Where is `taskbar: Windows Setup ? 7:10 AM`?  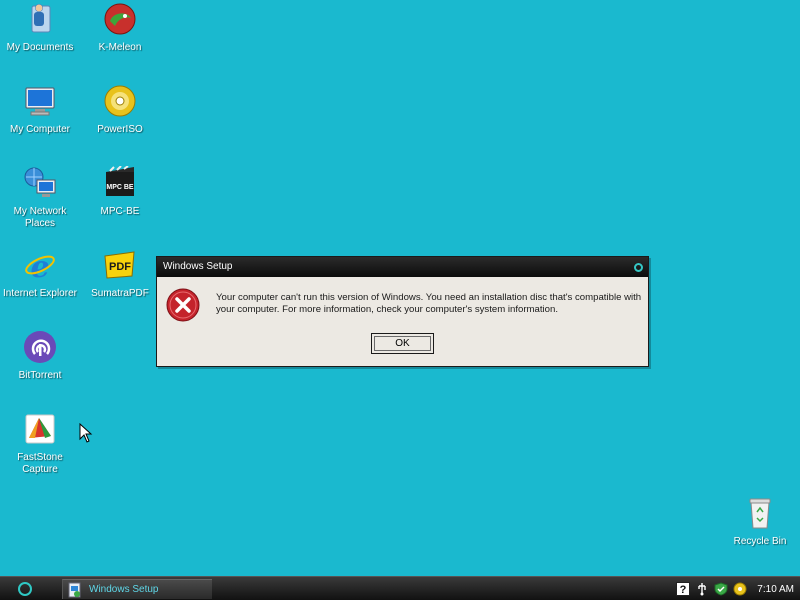
taskbar: Windows Setup ? 7:10 AM is located at coordinates (400, 588).